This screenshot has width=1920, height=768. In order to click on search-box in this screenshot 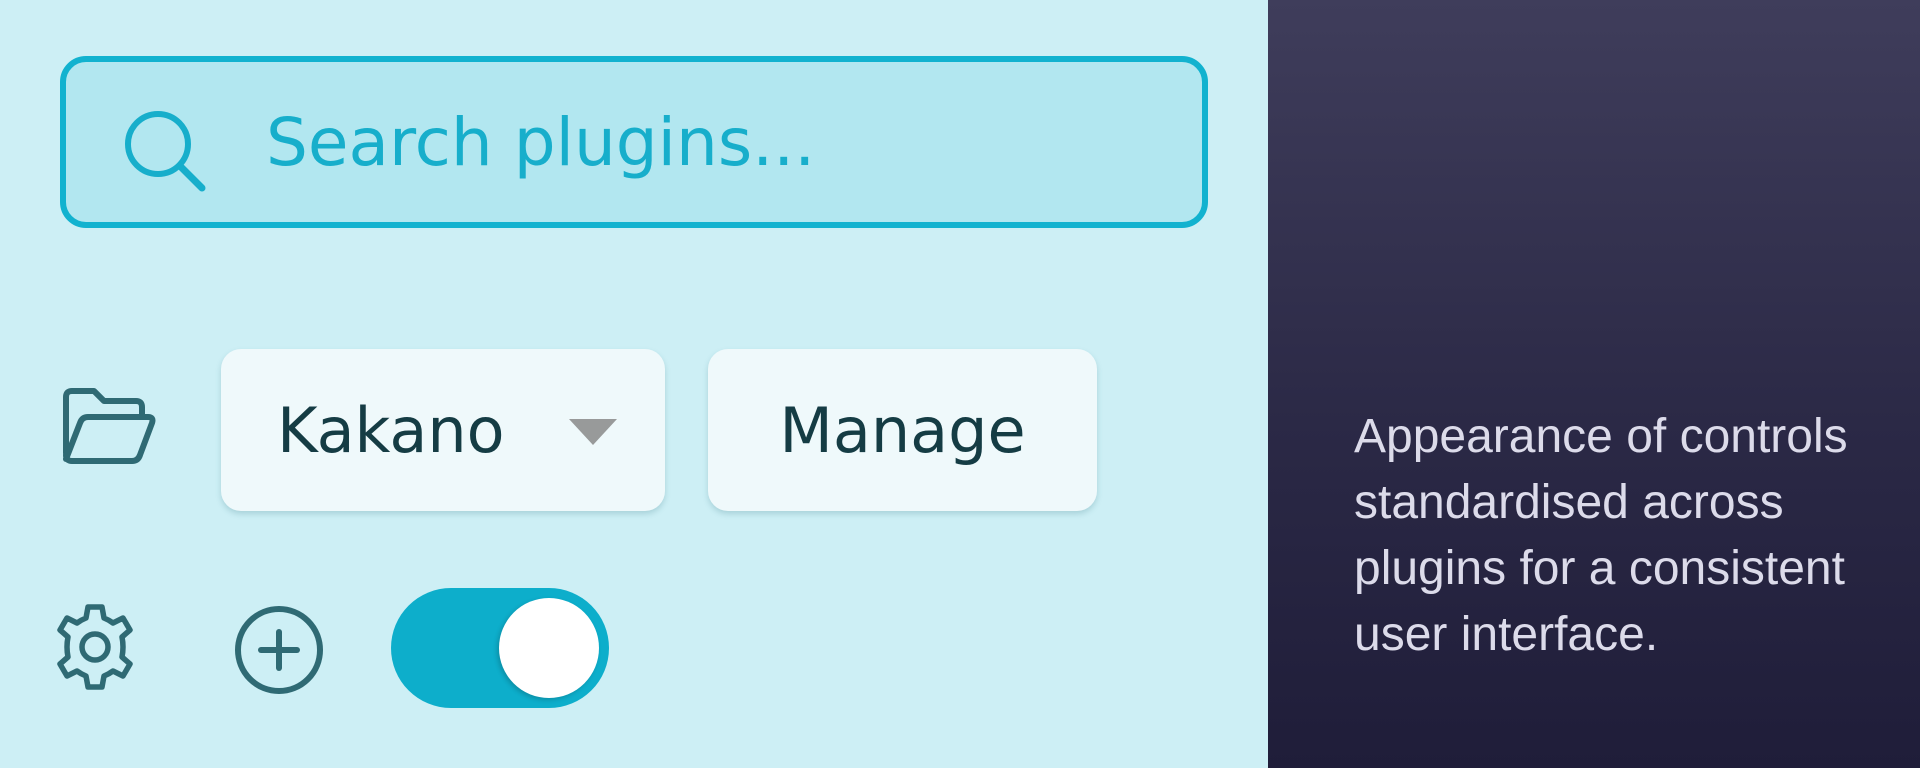, I will do `click(634, 142)`.